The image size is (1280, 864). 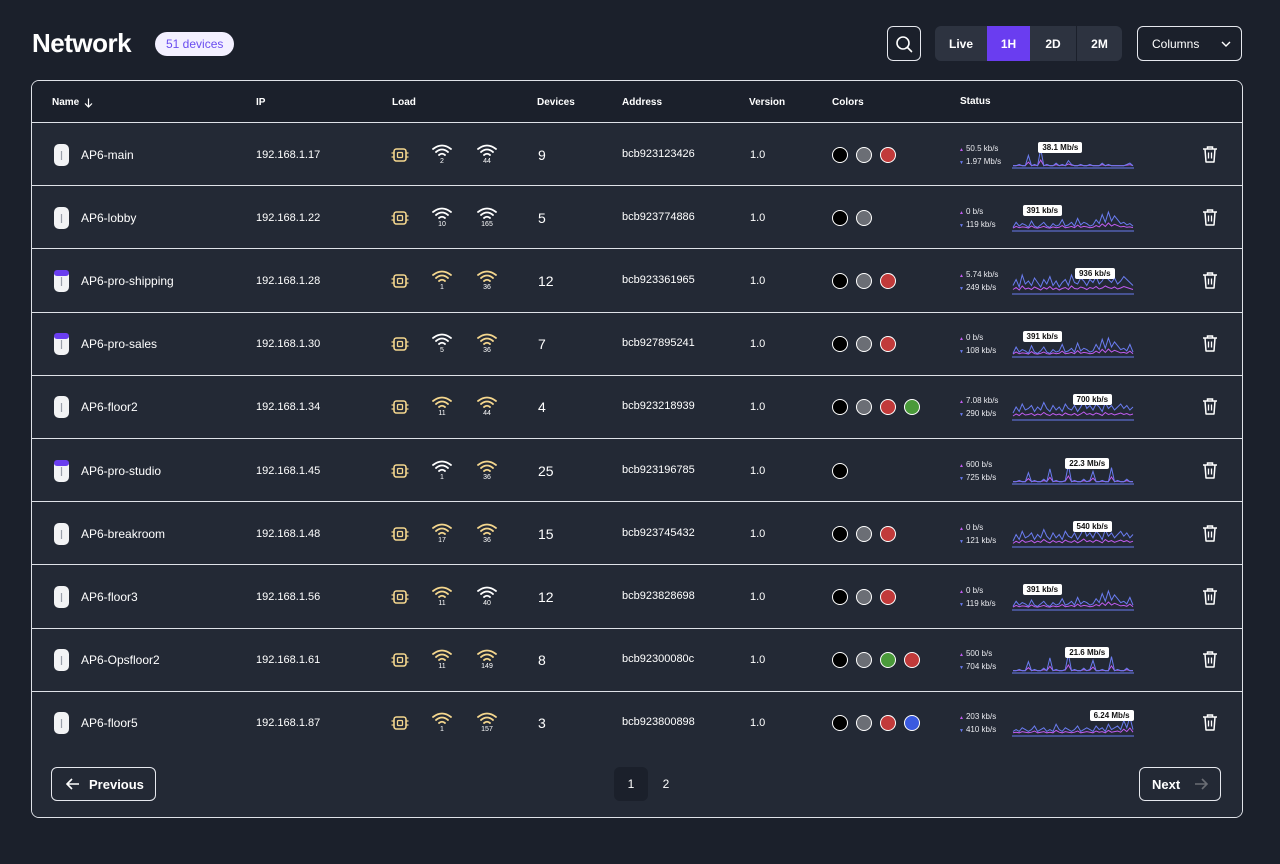 I want to click on page-1-button: 1, so click(x=631, y=784).